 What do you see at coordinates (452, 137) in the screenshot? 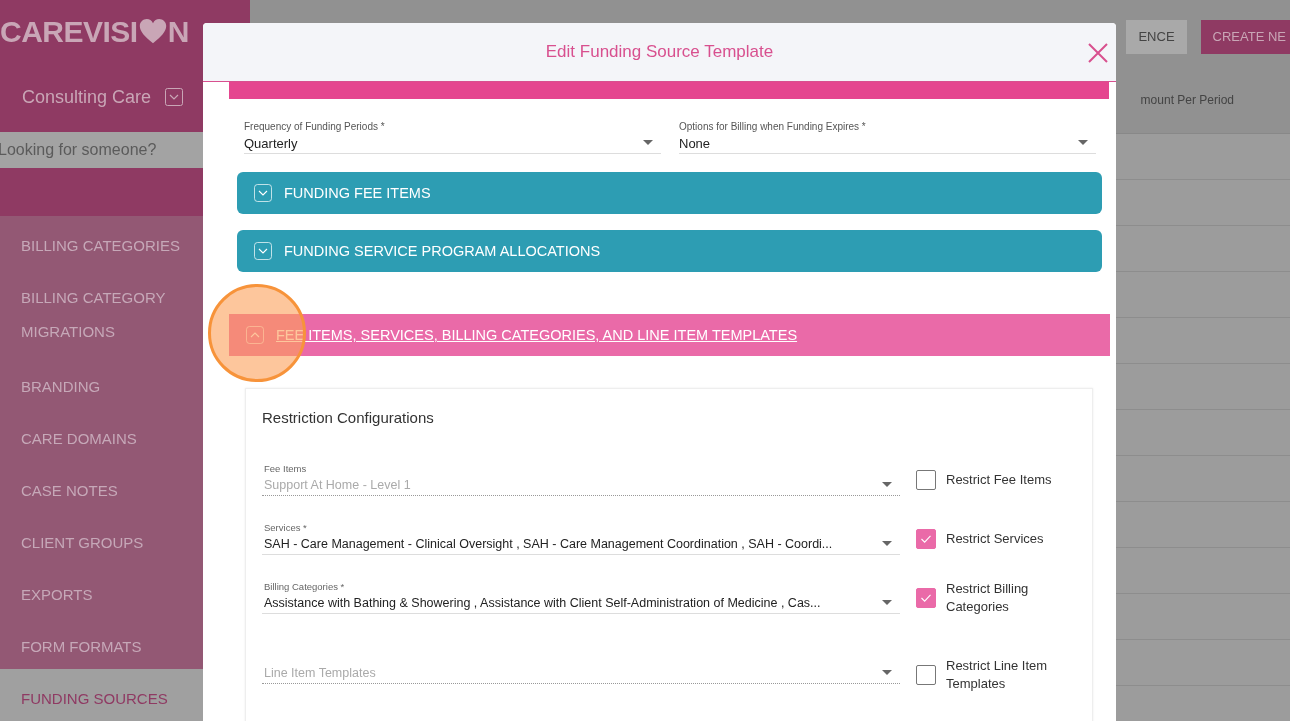
I see `select-field: Frequency of Funding Periods * Quarterly` at bounding box center [452, 137].